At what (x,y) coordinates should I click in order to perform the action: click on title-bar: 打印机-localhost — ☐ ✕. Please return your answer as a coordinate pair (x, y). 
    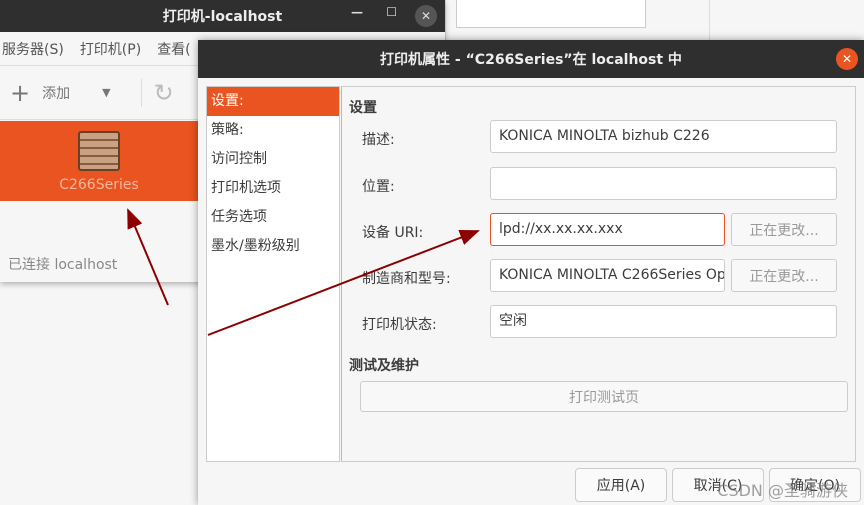
    Looking at the image, I should click on (222, 16).